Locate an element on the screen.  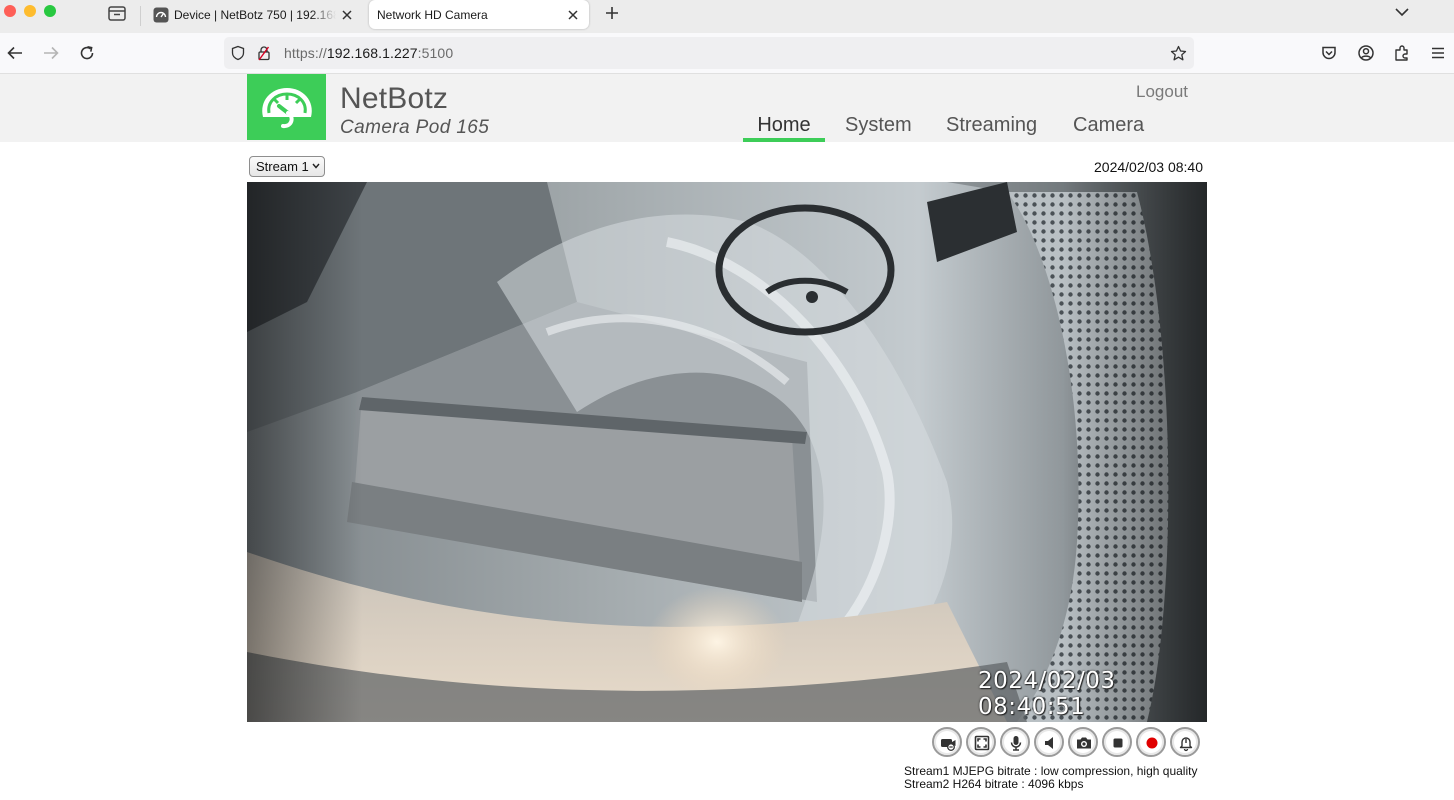
stop-icon is located at coordinates (1118, 743).